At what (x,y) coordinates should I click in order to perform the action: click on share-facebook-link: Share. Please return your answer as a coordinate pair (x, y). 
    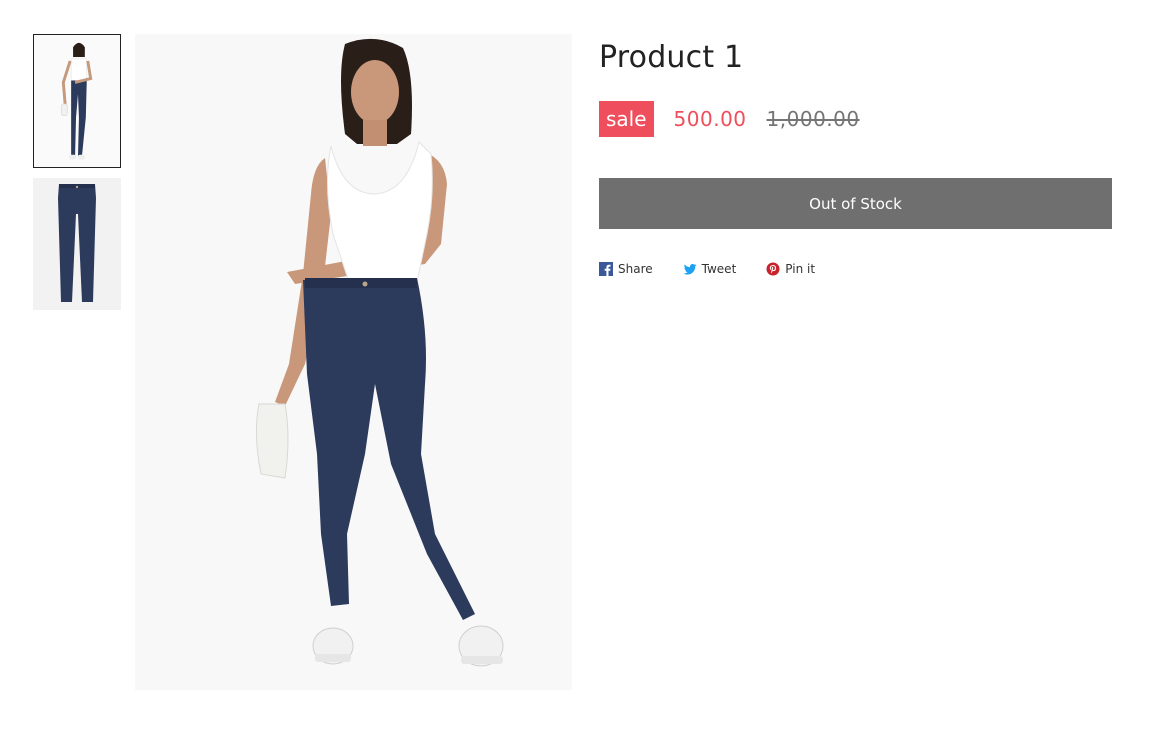
    Looking at the image, I should click on (626, 269).